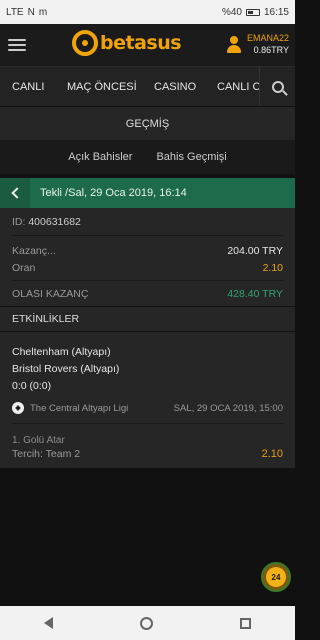 Image resolution: width=320 pixels, height=640 pixels. I want to click on market-name: 1. Golü Atar, so click(38, 440).